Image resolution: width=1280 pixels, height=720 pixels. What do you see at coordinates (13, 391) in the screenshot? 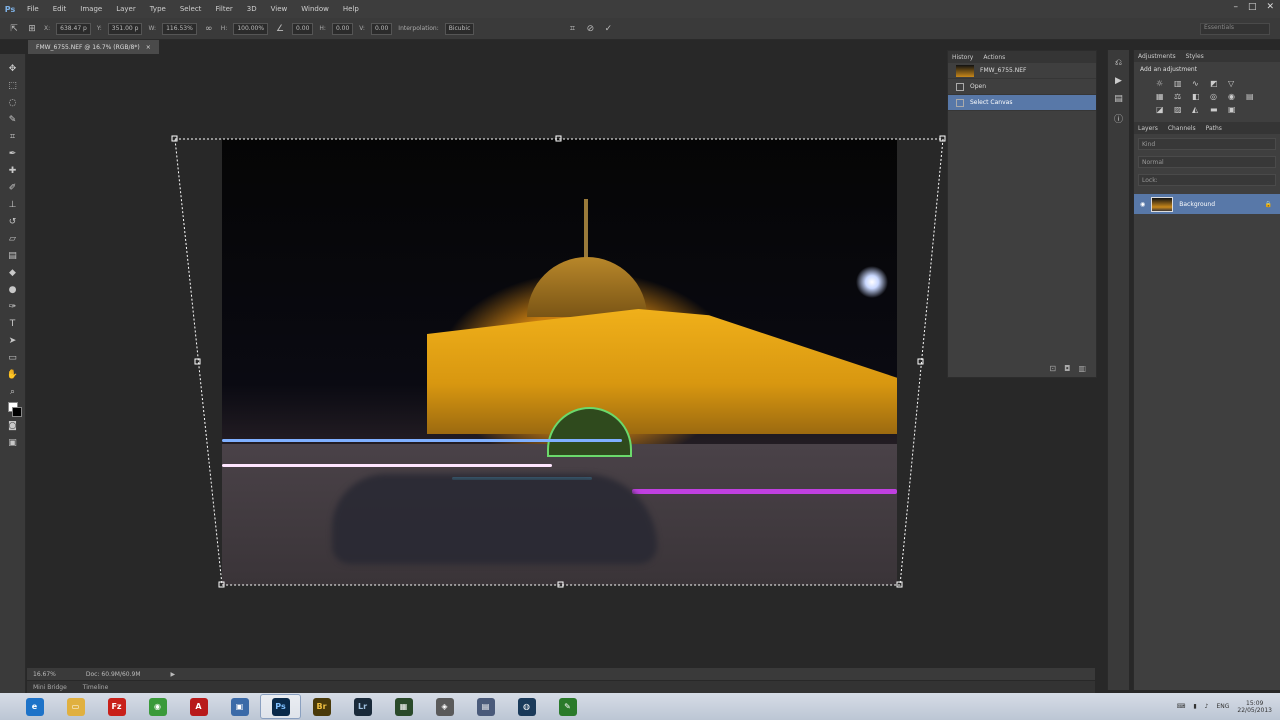
I see `zoom-icon: ⌕` at bounding box center [13, 391].